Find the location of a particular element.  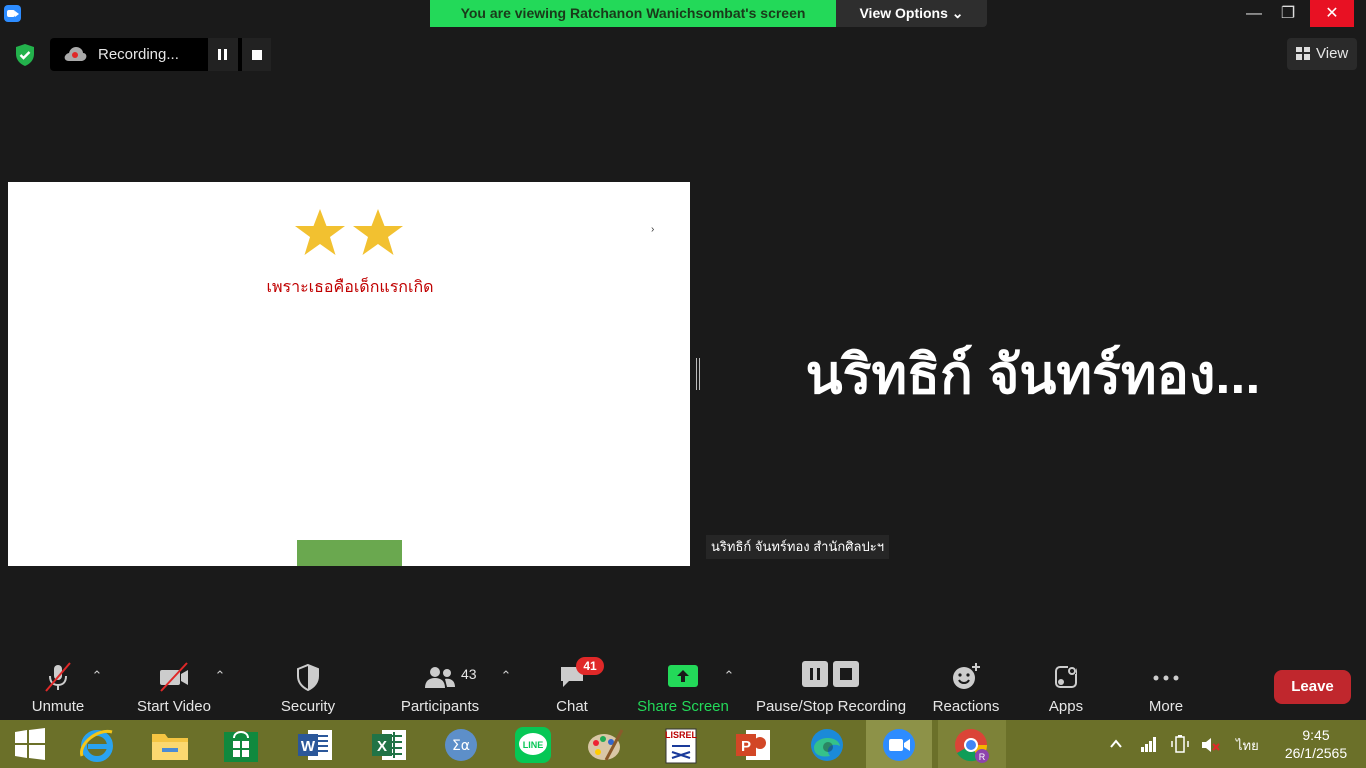

pause-icon is located at coordinates (222, 54).